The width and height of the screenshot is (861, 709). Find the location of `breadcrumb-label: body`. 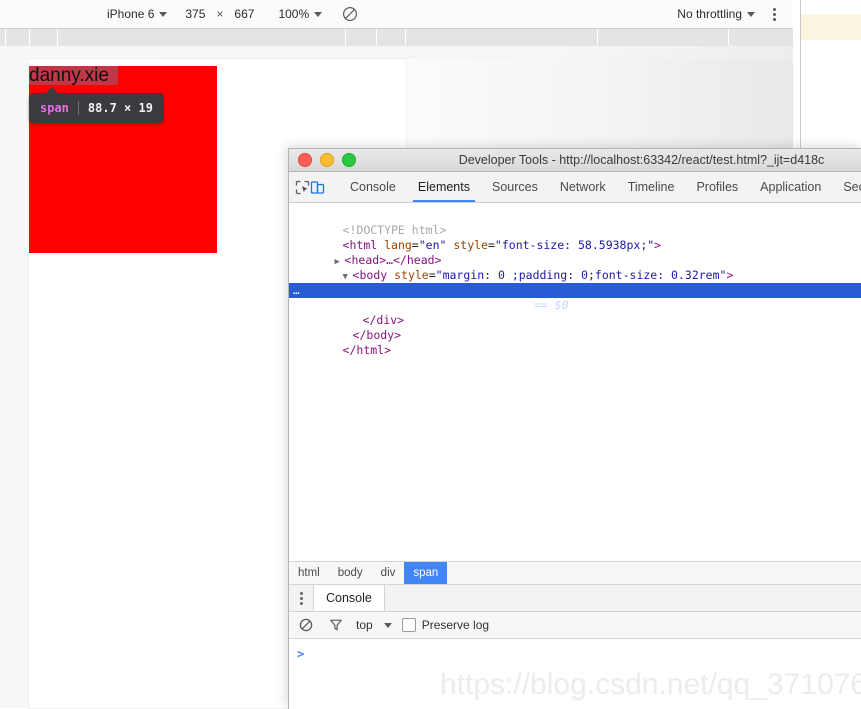

breadcrumb-label: body is located at coordinates (350, 573).